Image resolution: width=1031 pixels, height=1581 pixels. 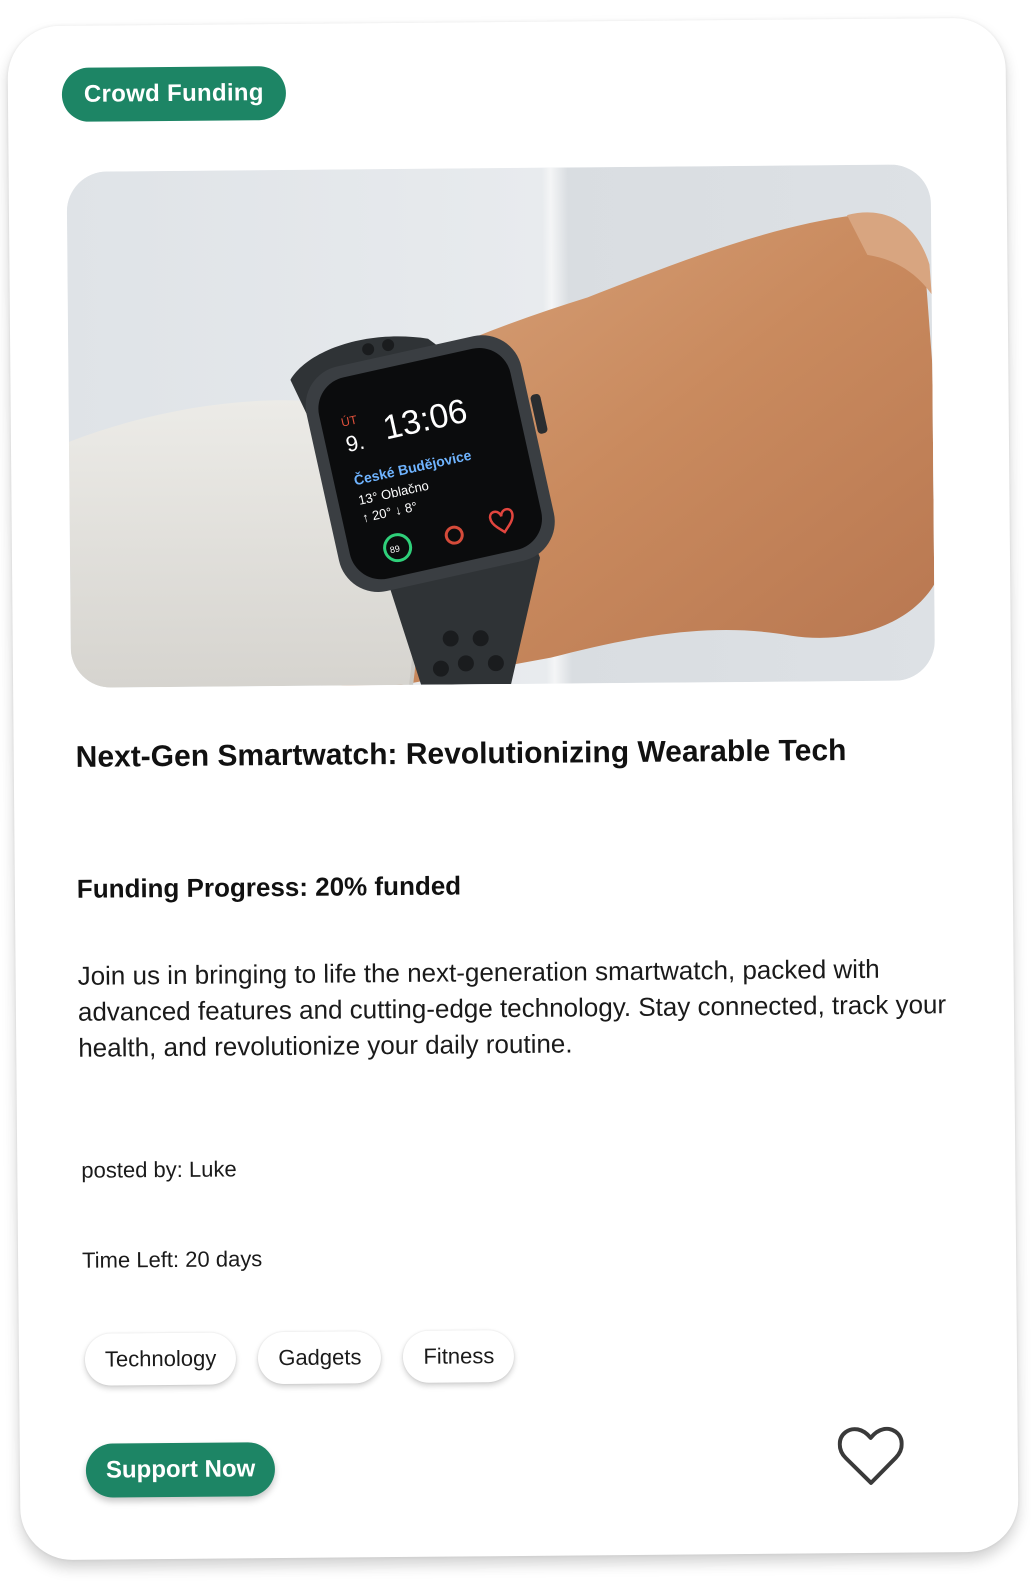 I want to click on tag-fitness: Fitness, so click(x=459, y=1356).